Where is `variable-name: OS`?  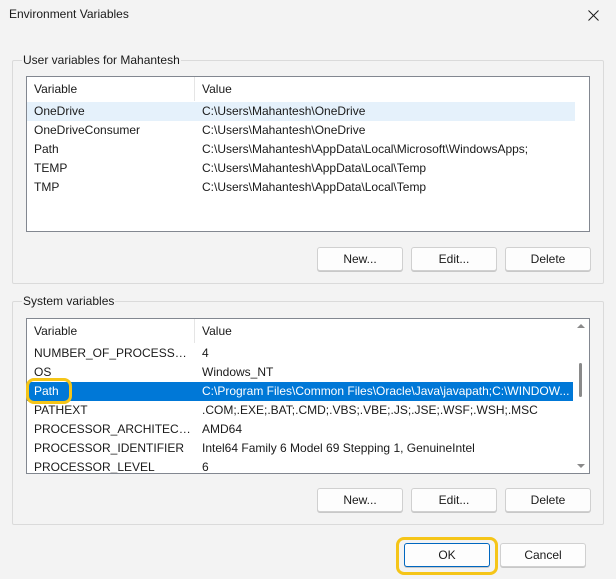
variable-name: OS is located at coordinates (43, 372).